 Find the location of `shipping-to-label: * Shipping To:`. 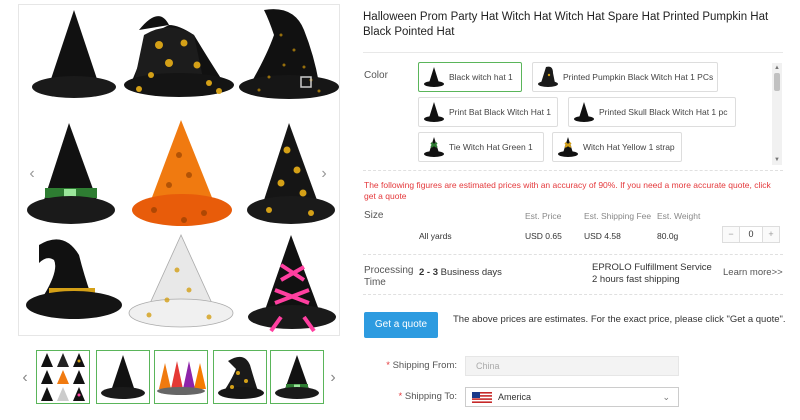

shipping-to-label: * Shipping To: is located at coordinates (409, 396).